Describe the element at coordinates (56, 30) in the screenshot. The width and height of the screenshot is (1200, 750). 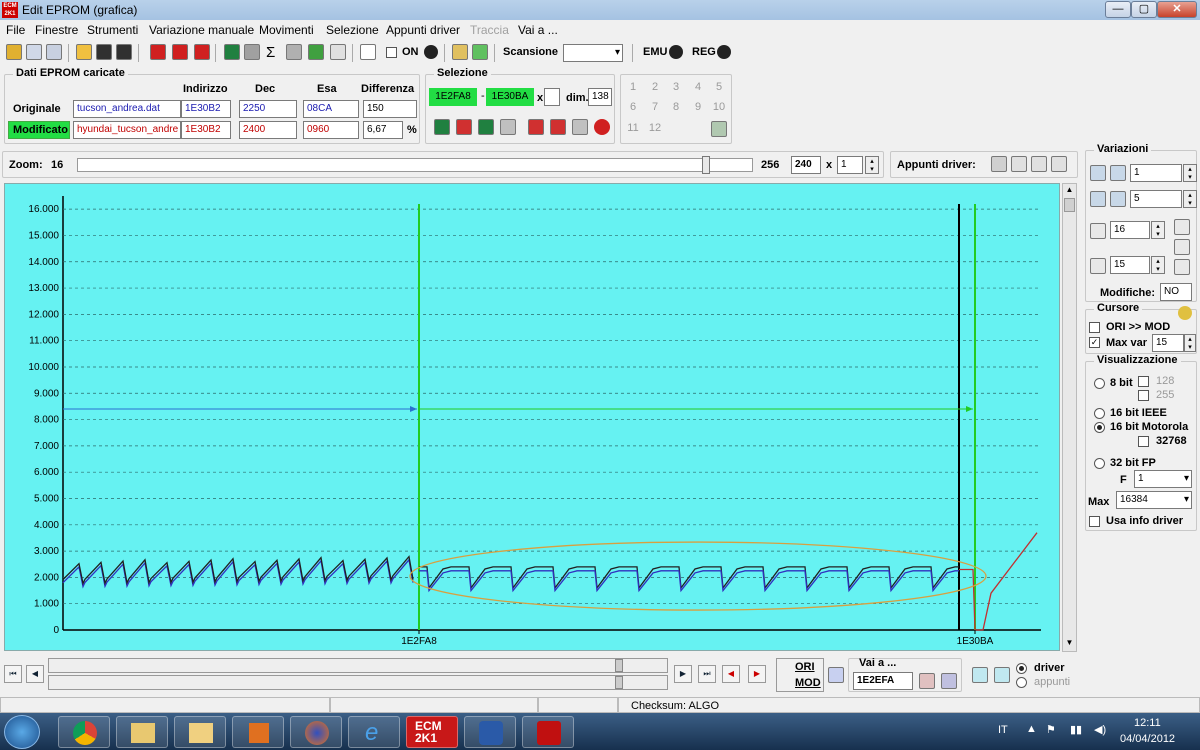
I see `menu-finestre: Finestre` at that location.